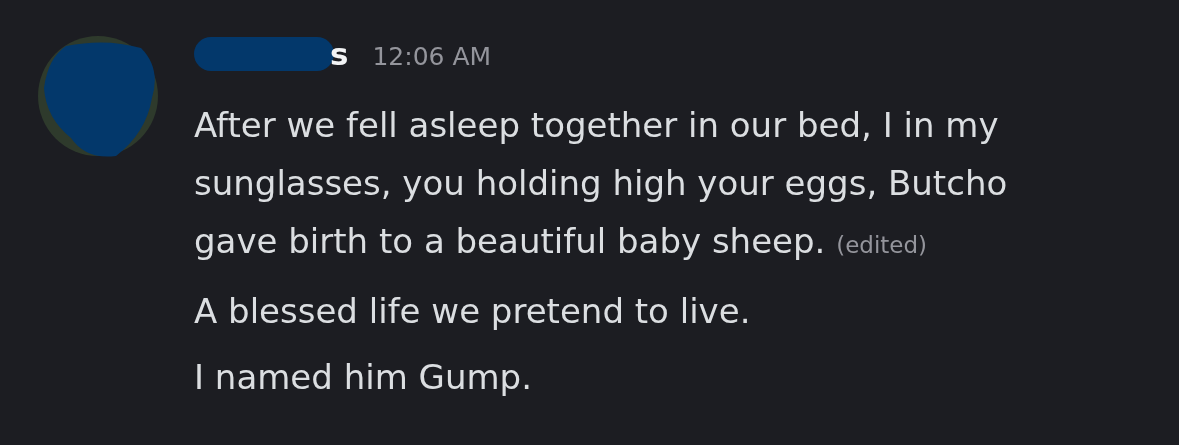 The image size is (1179, 445). I want to click on username: s, so click(339, 54).